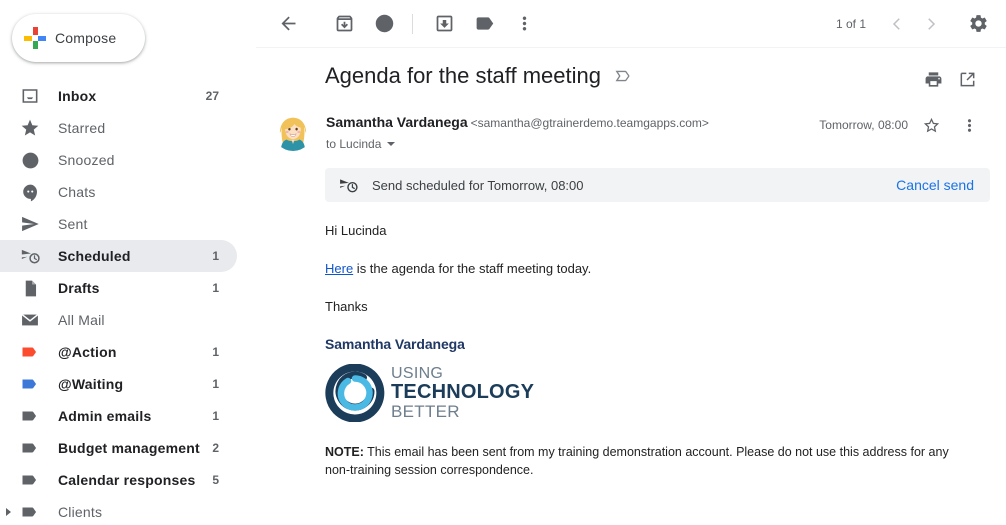 The height and width of the screenshot is (525, 1006). What do you see at coordinates (35, 38) in the screenshot?
I see `plus-icon` at bounding box center [35, 38].